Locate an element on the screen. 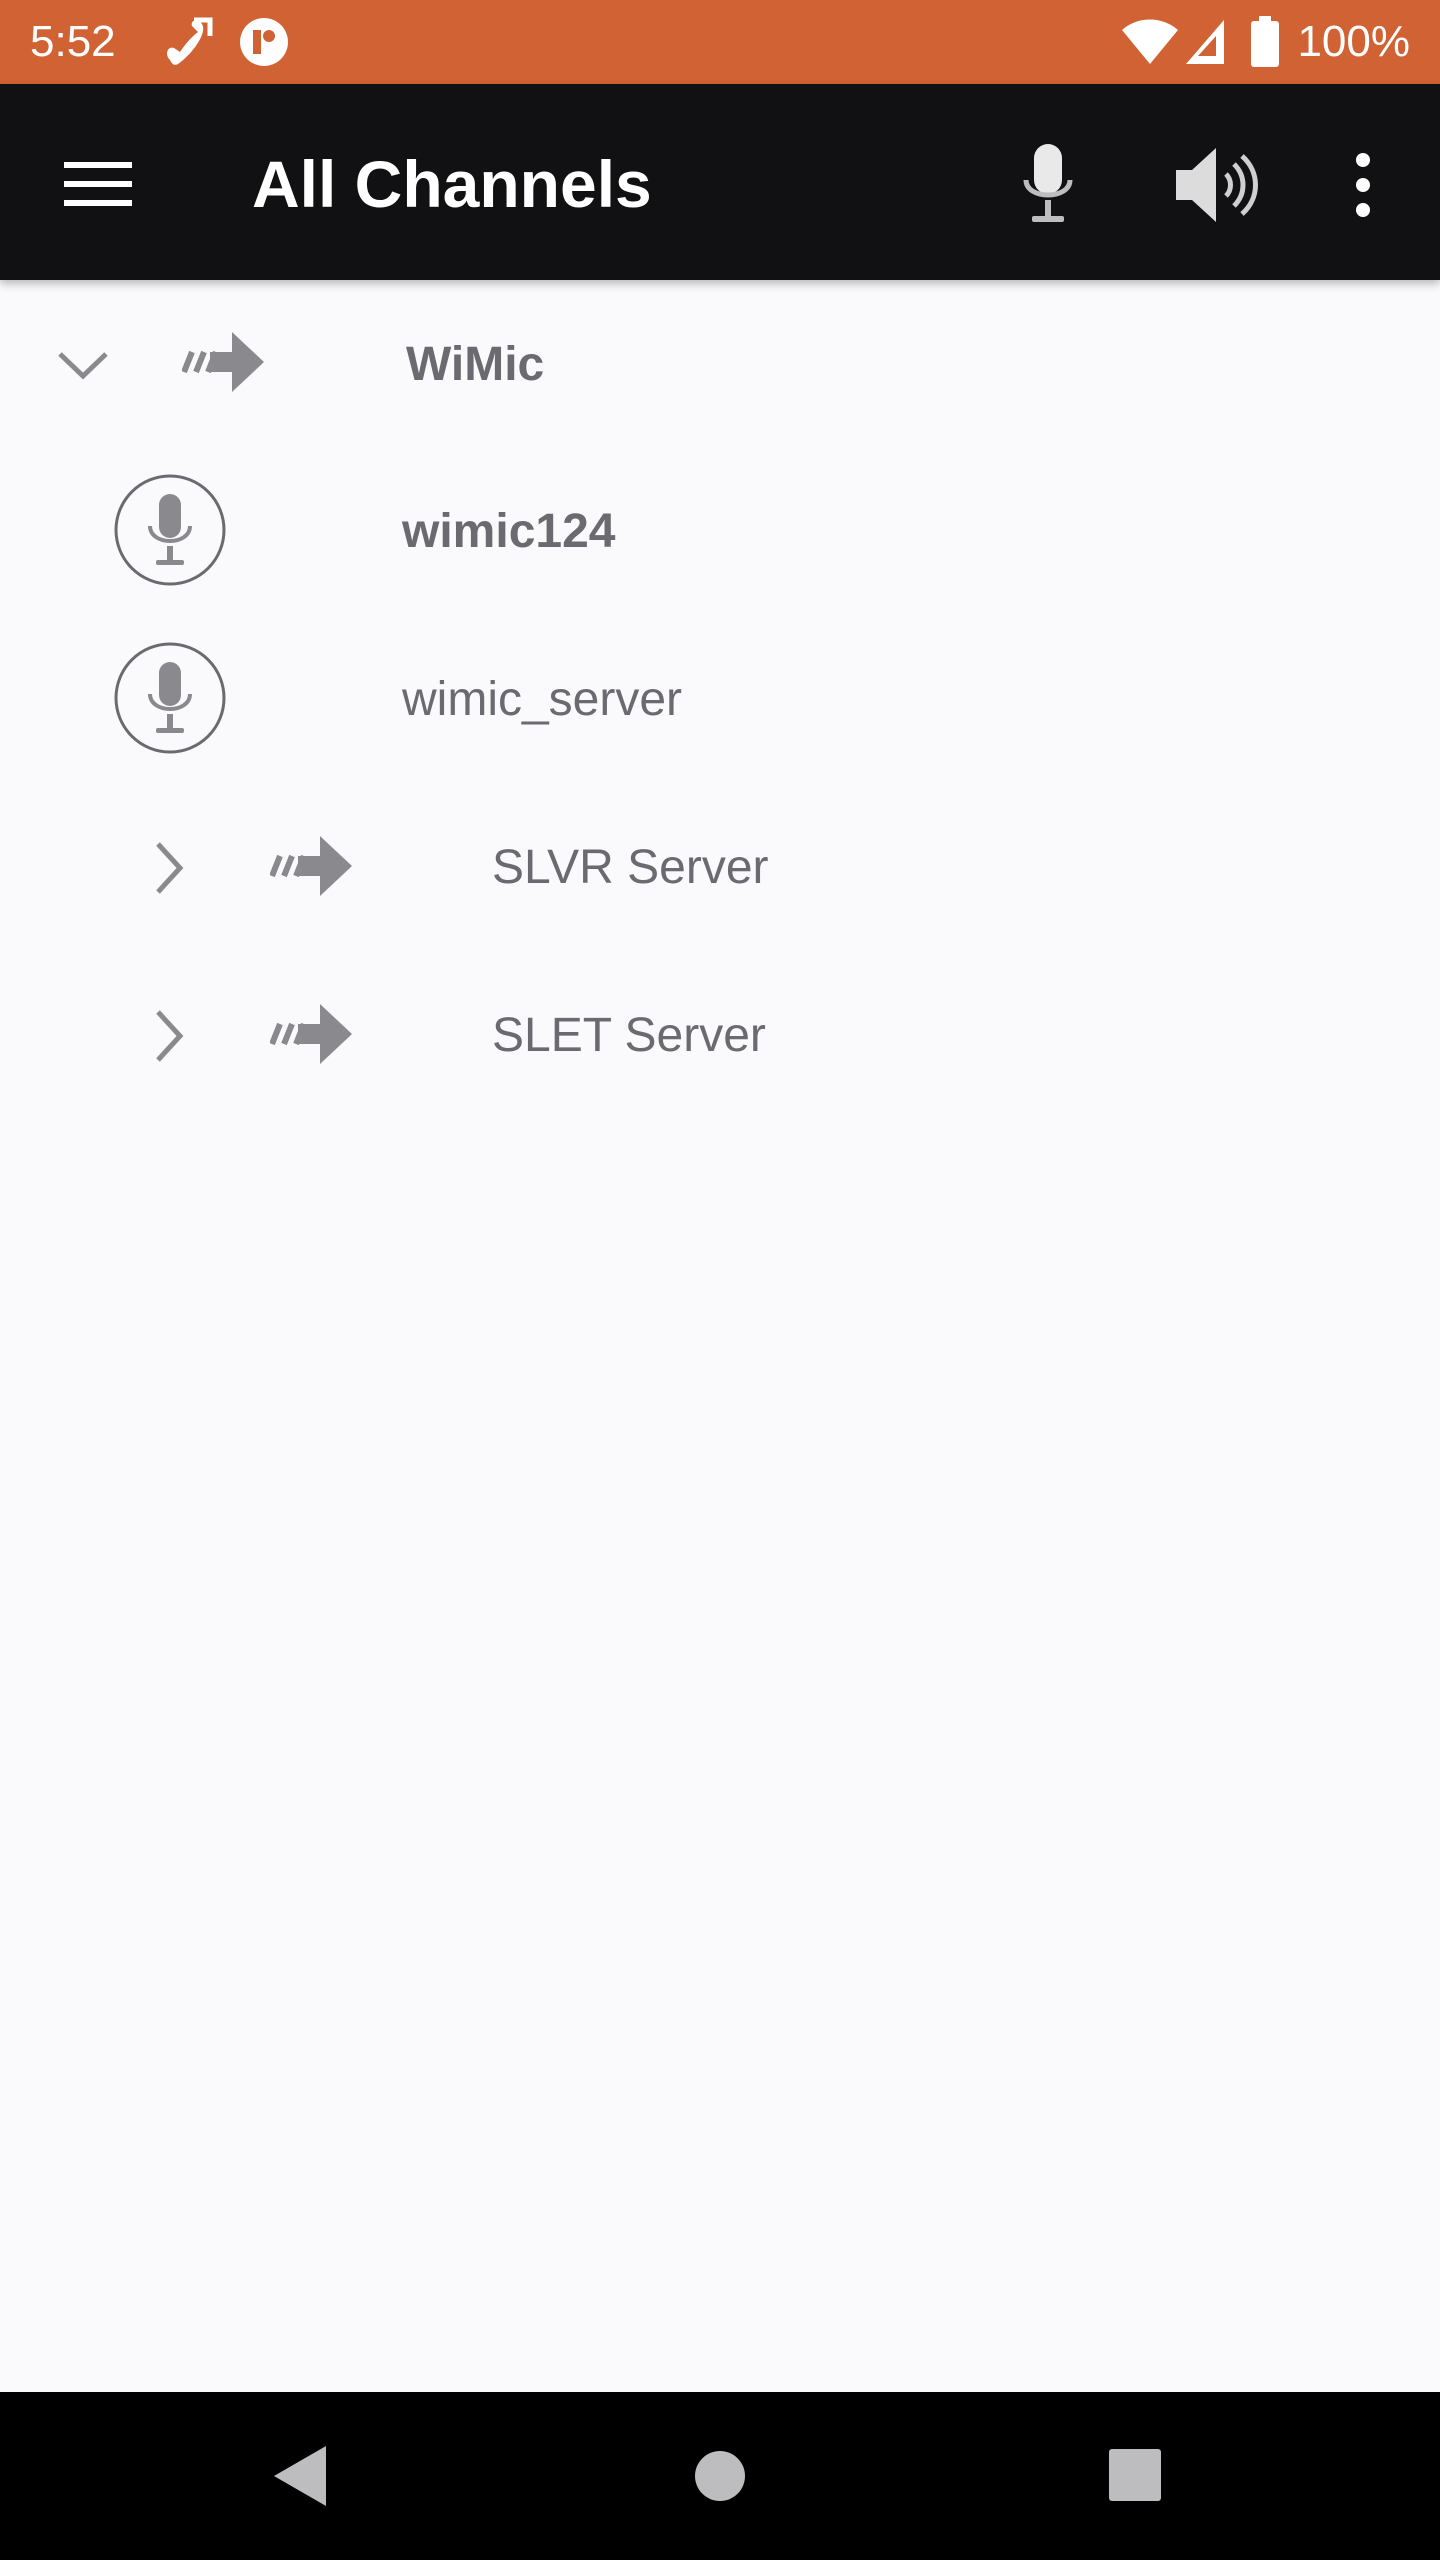  page-title: All Channels is located at coordinates (452, 184).